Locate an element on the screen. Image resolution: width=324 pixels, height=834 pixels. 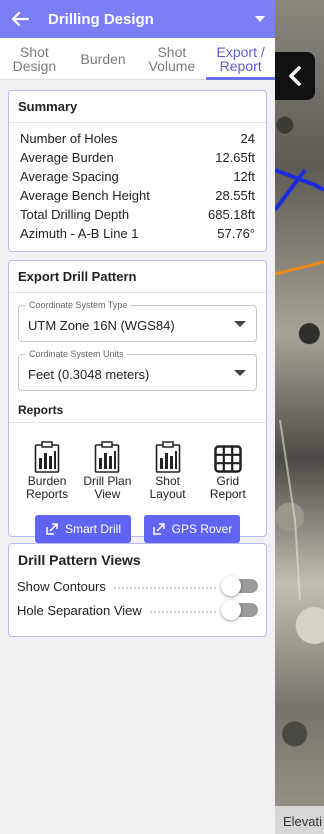
summary-title: Summary is located at coordinates (137, 107).